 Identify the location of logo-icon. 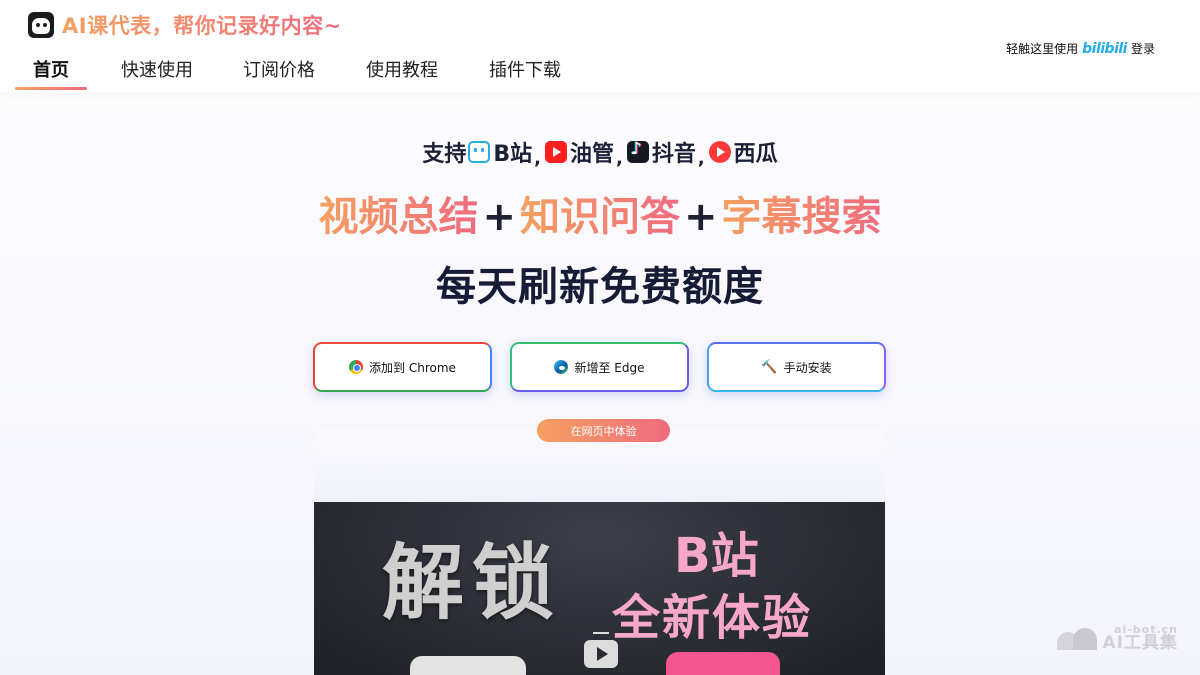
(41, 25).